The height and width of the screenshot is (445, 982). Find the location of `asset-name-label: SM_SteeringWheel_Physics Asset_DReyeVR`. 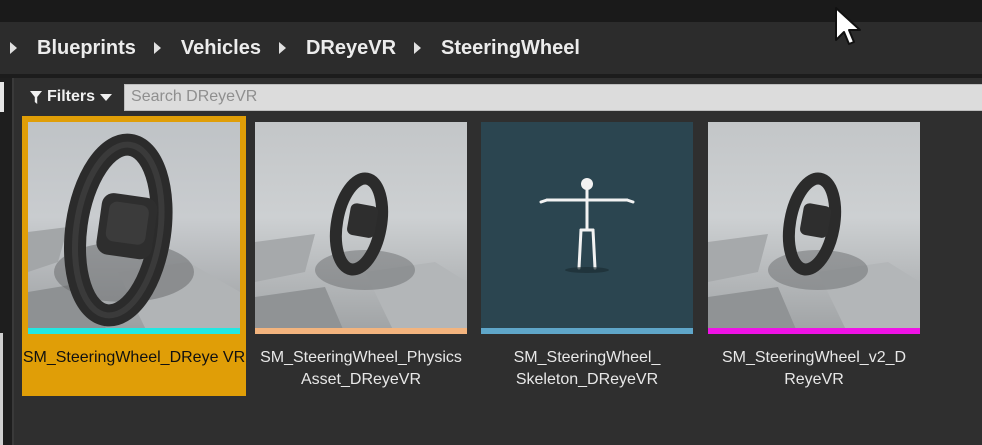

asset-name-label: SM_SteeringWheel_Physics Asset_DReyeVR is located at coordinates (361, 368).